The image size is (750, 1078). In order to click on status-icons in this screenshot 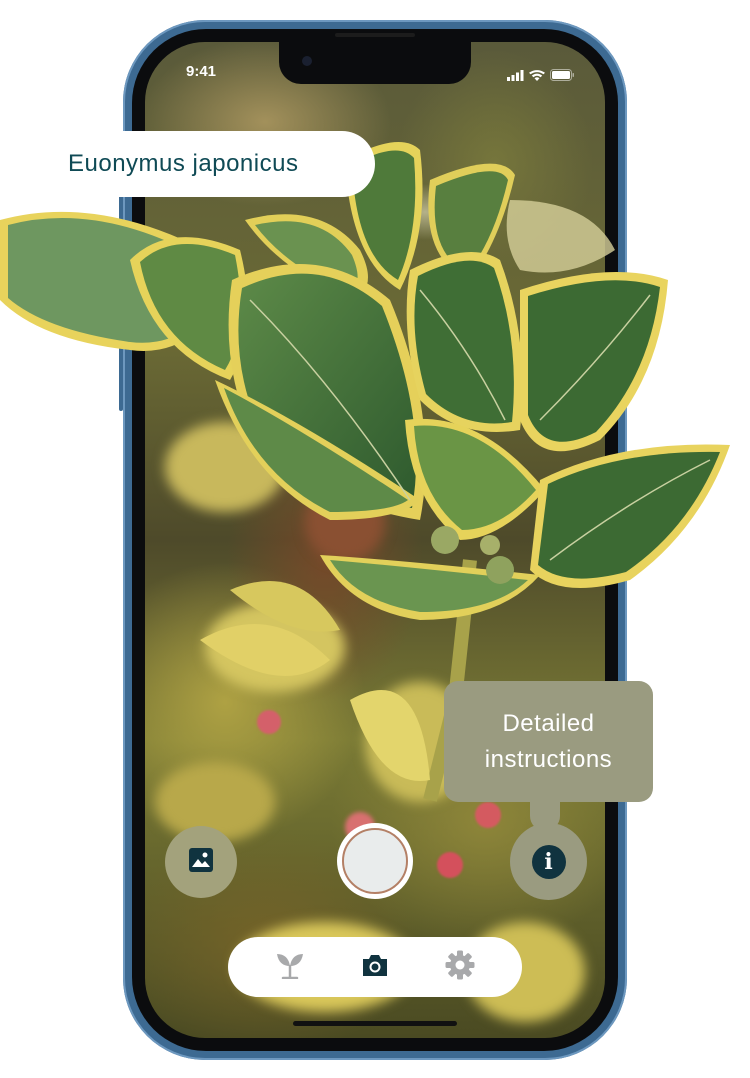, I will do `click(541, 75)`.